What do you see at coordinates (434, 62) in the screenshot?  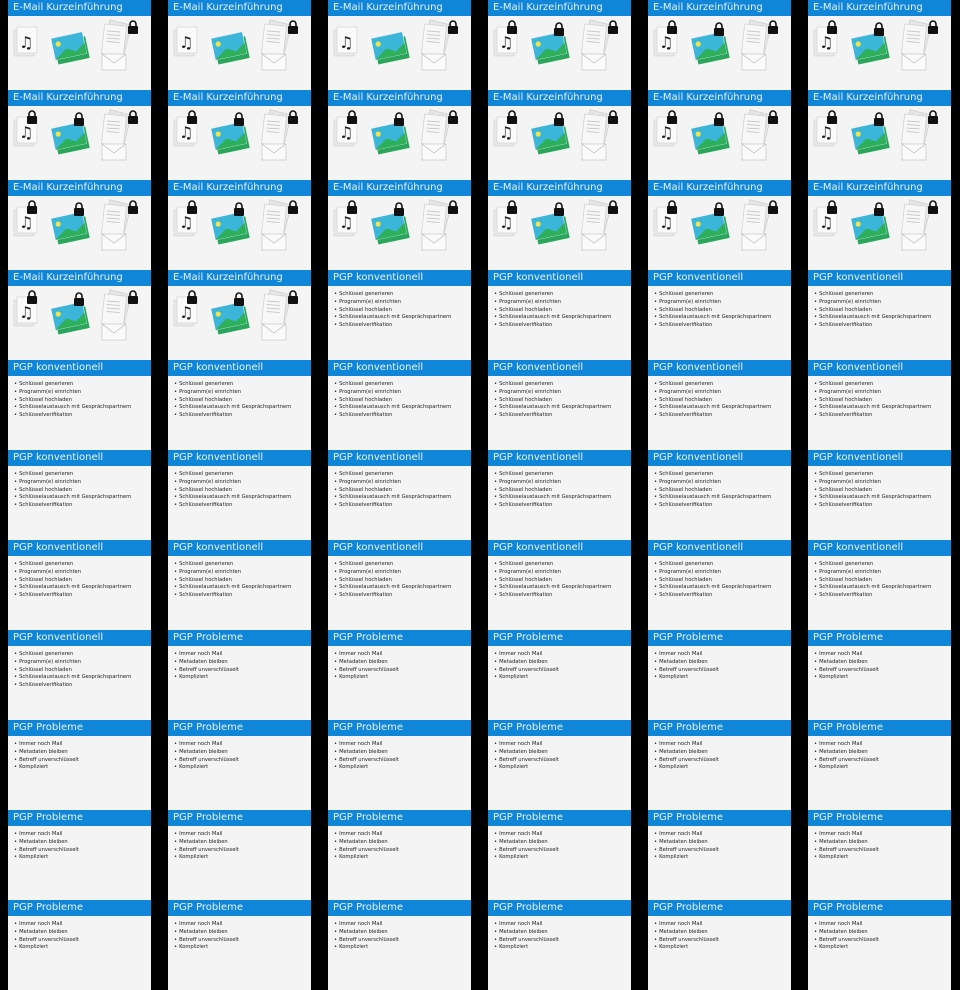 I see `envelope-icon` at bounding box center [434, 62].